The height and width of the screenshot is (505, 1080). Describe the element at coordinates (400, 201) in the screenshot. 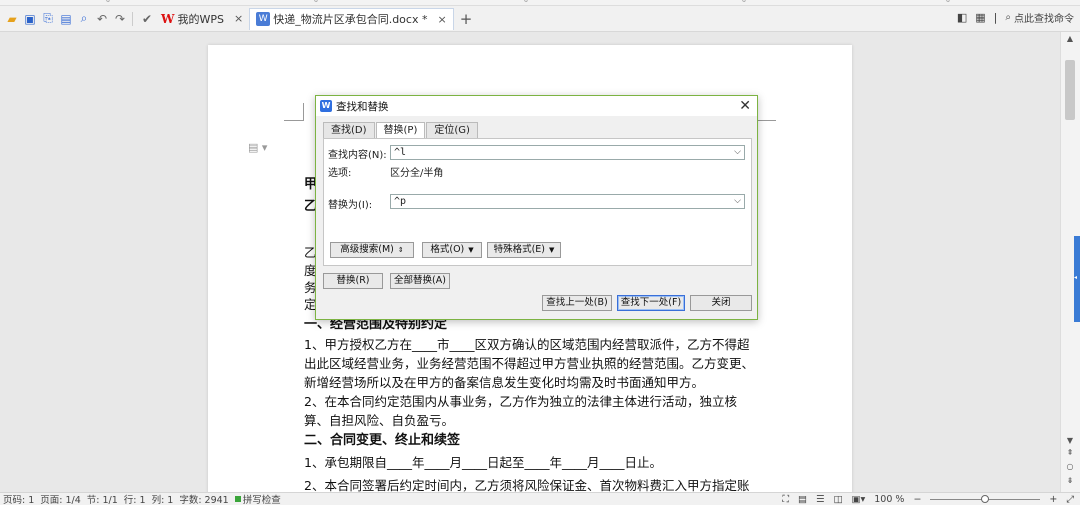

I see `replace-value: ^p` at that location.